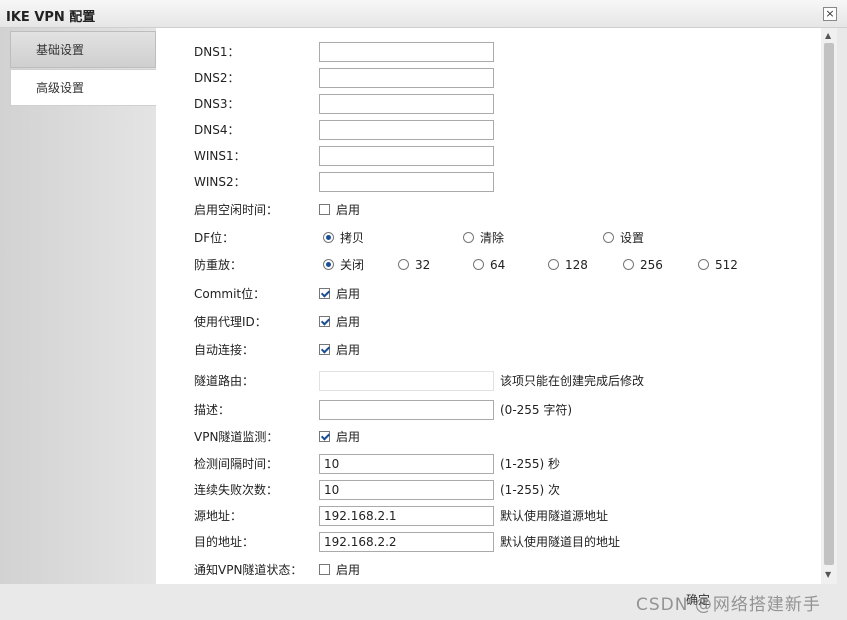 The height and width of the screenshot is (620, 847). I want to click on interval-row: 检测间隔时间： (1-255) 秒, so click(488, 464).